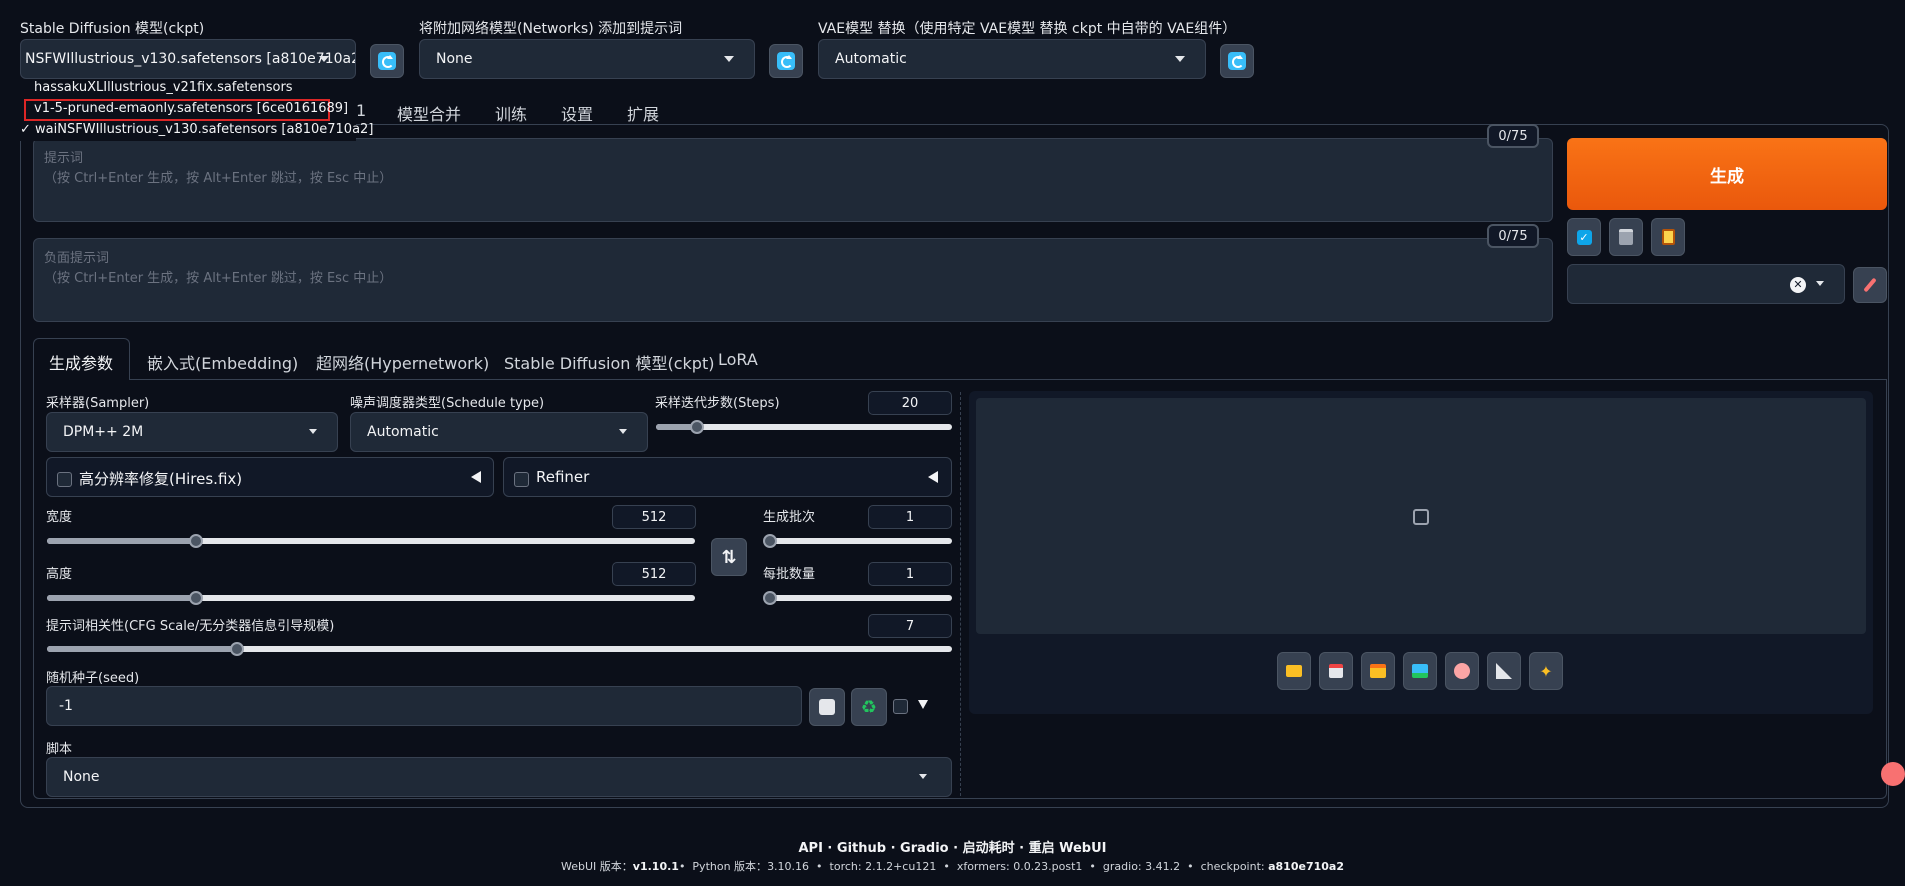 Image resolution: width=1905 pixels, height=886 pixels. I want to click on refresh-icon, so click(387, 61).